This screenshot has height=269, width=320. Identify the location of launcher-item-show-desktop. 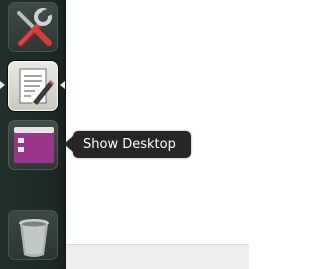
(33, 145).